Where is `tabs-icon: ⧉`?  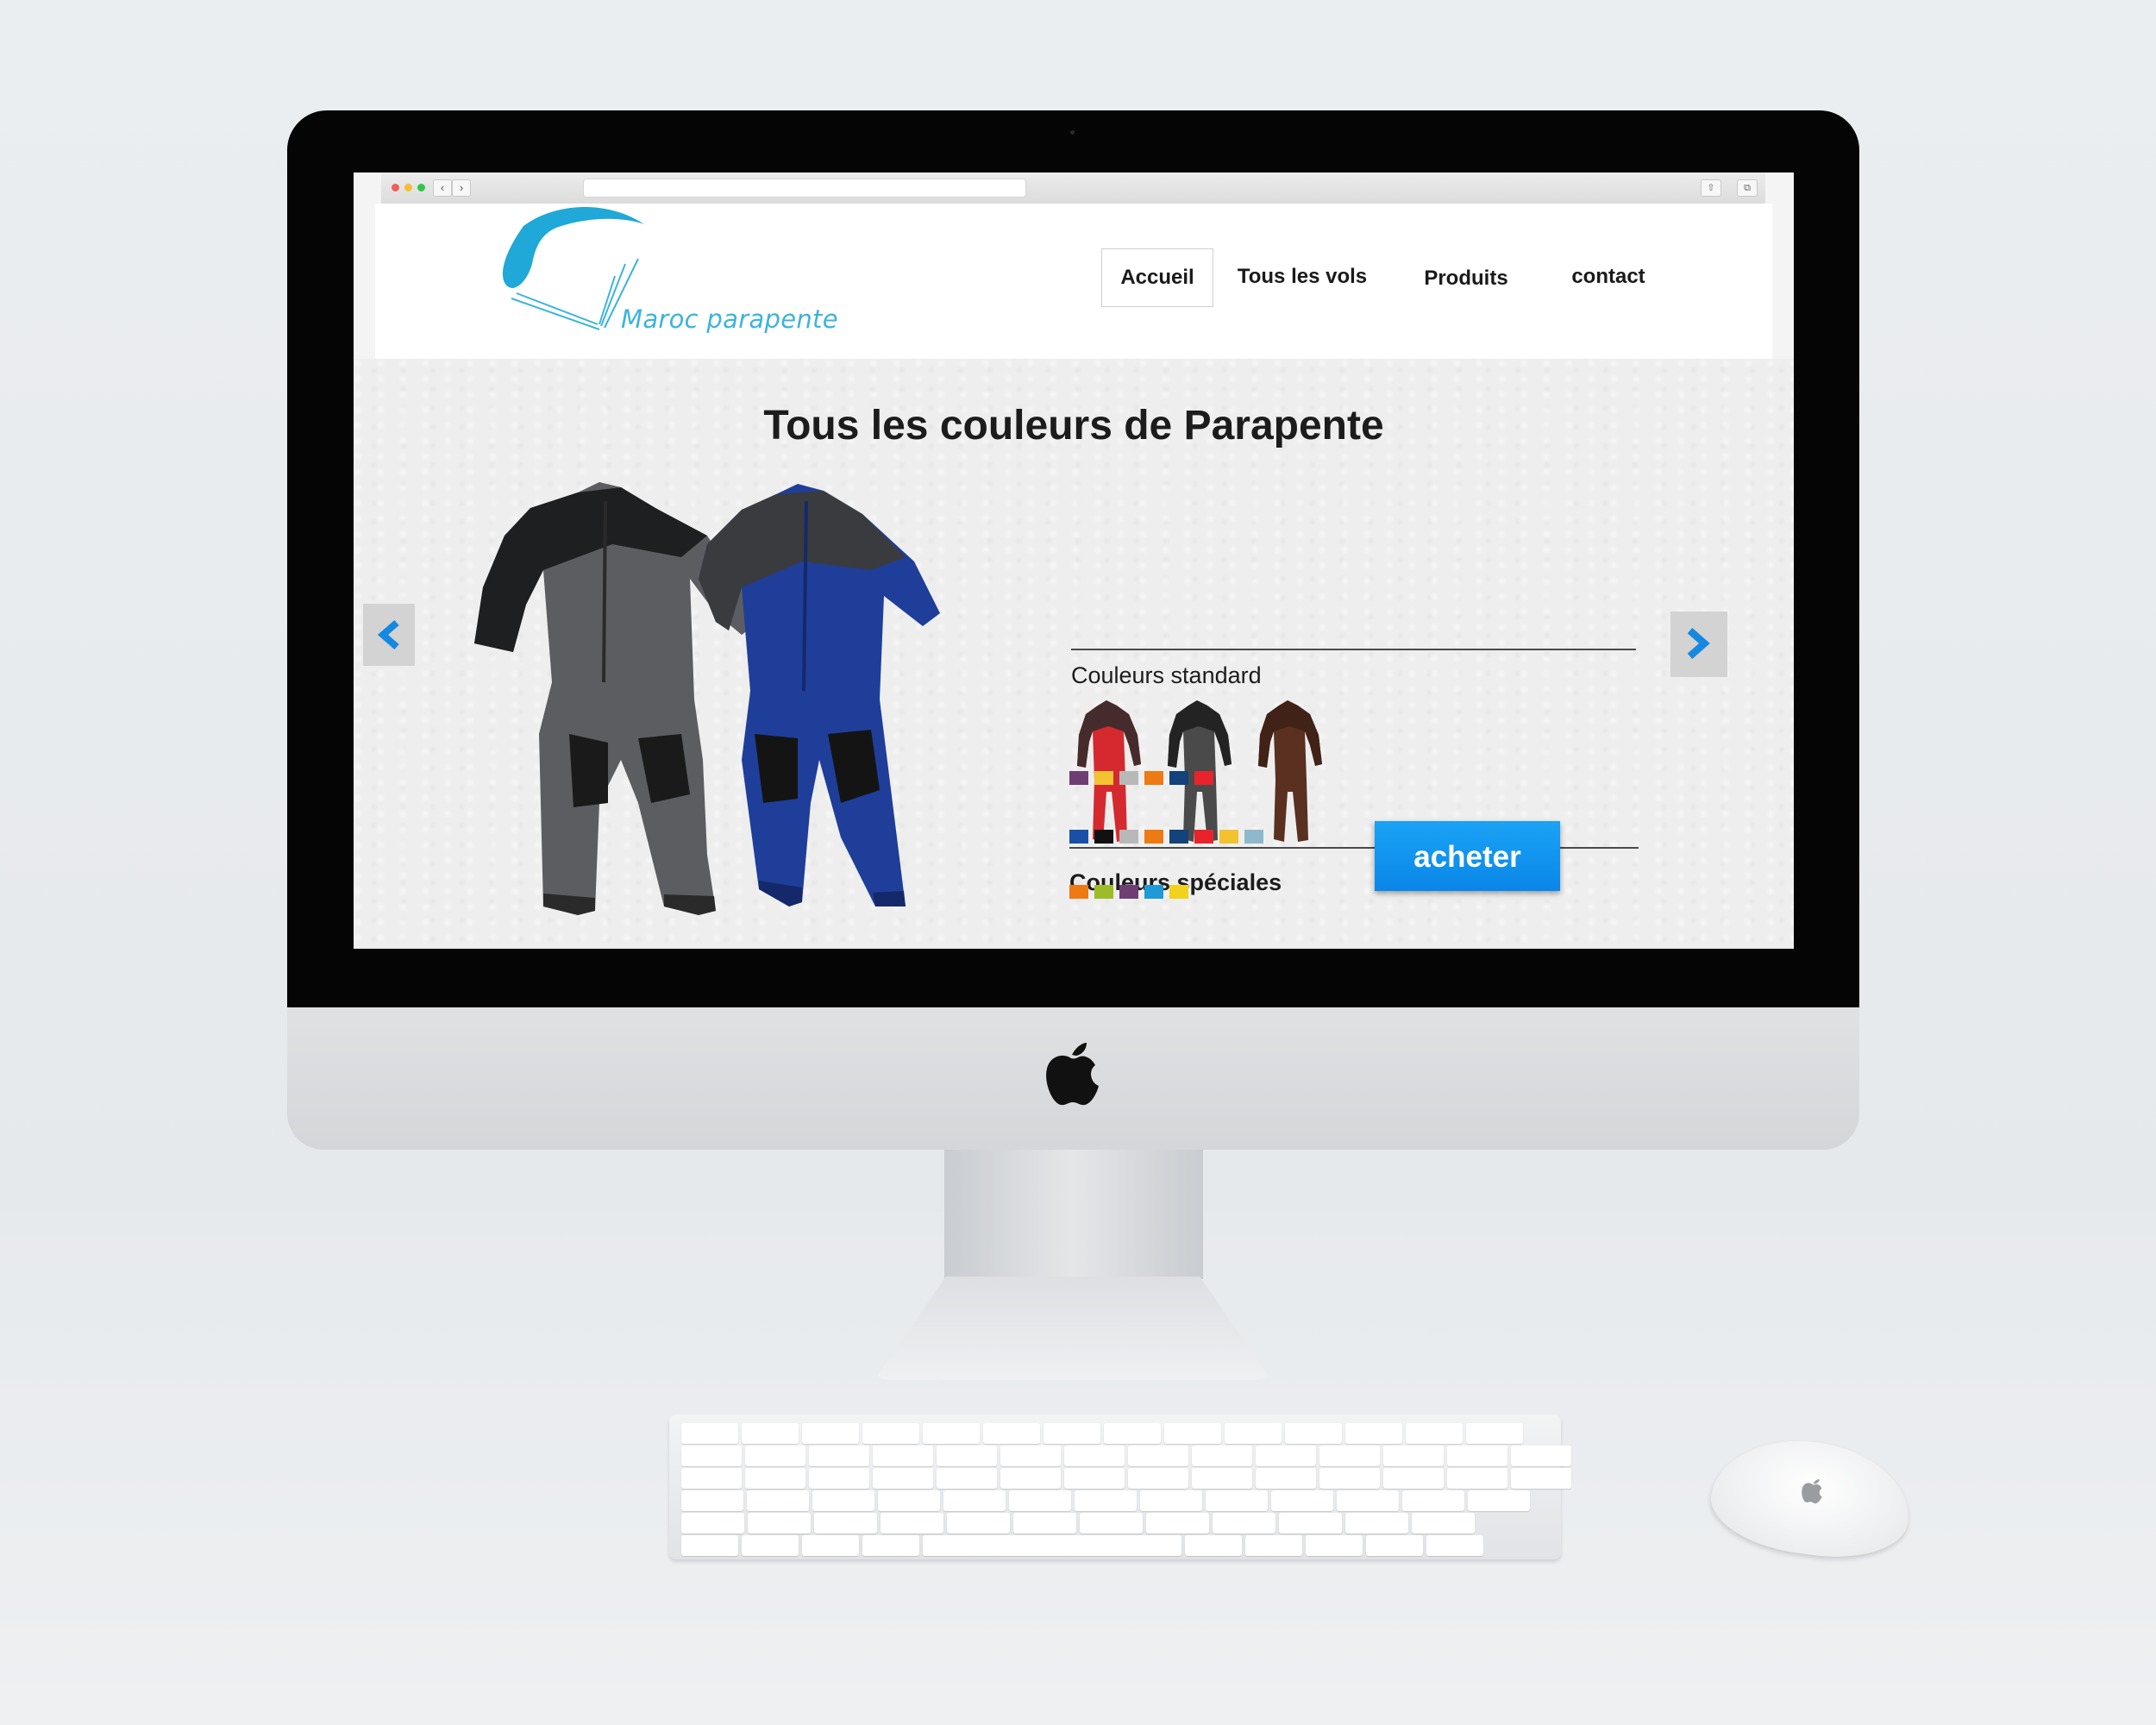
tabs-icon: ⧉ is located at coordinates (1747, 188).